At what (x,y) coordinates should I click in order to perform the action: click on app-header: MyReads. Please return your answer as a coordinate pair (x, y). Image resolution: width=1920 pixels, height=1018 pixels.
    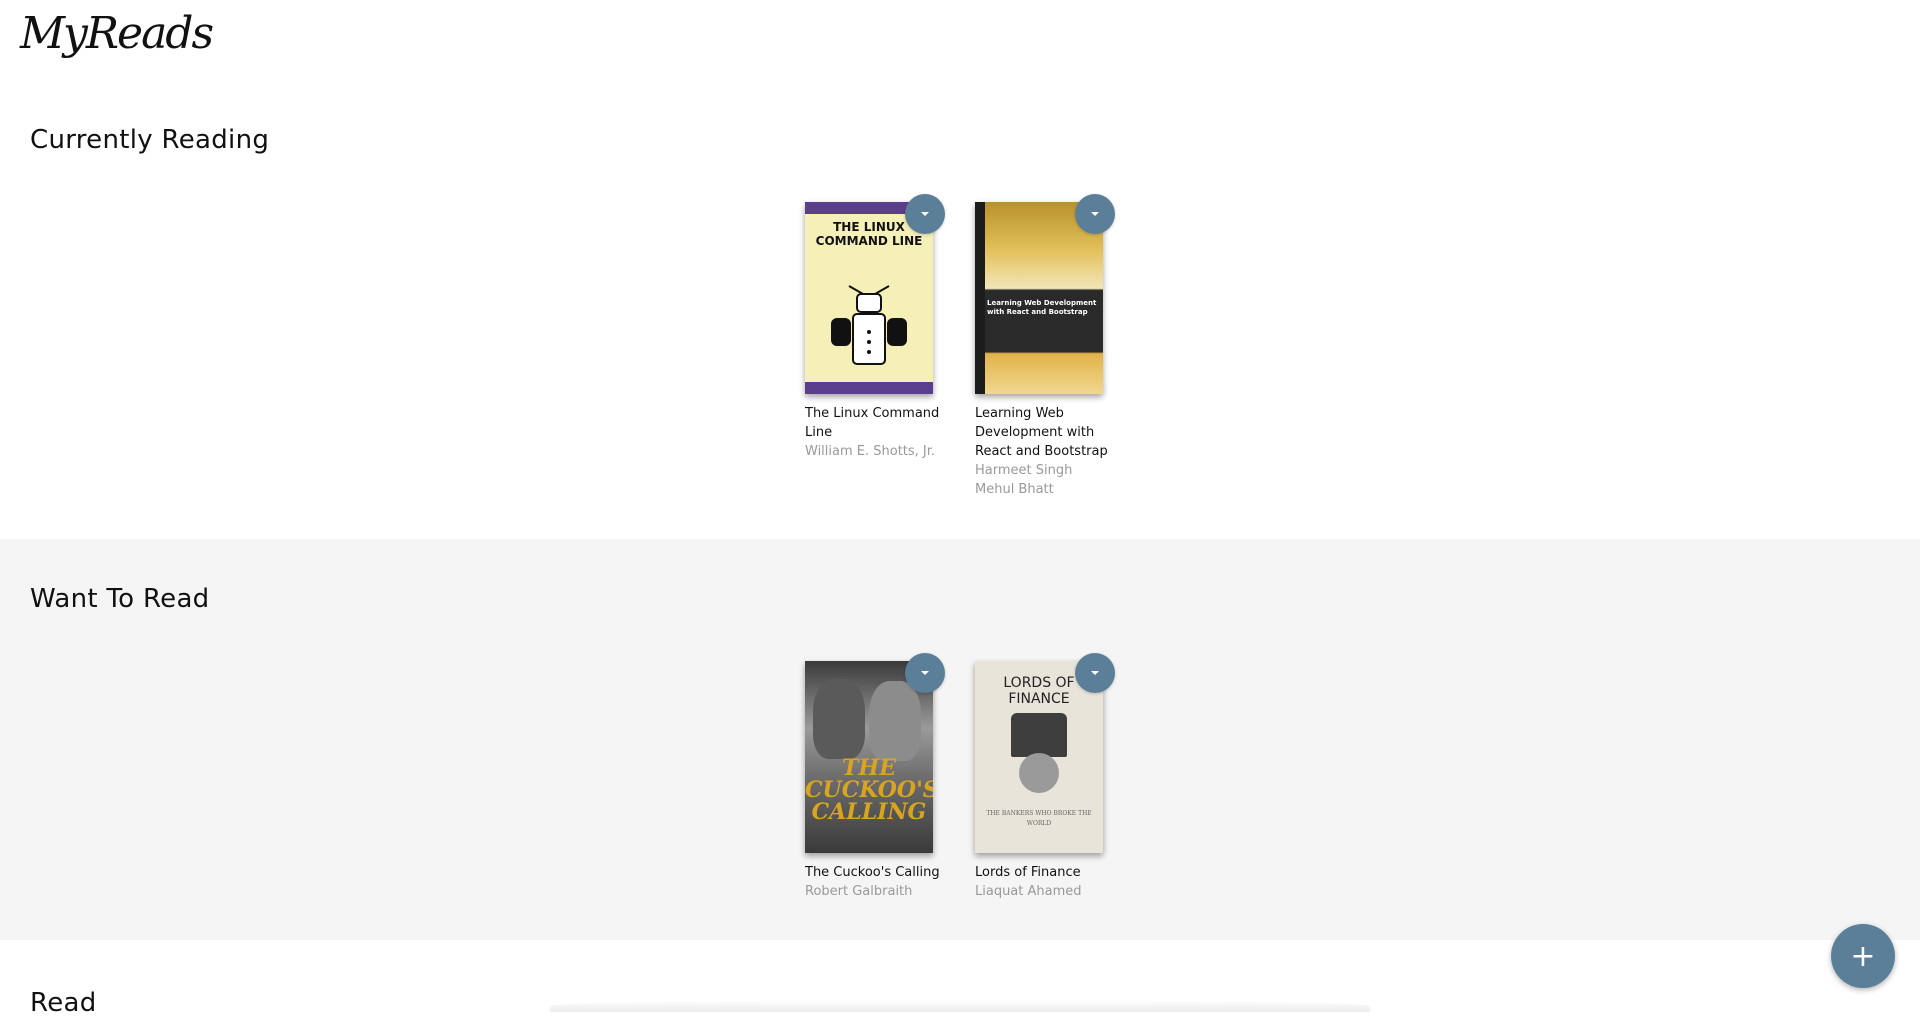
    Looking at the image, I should click on (960, 40).